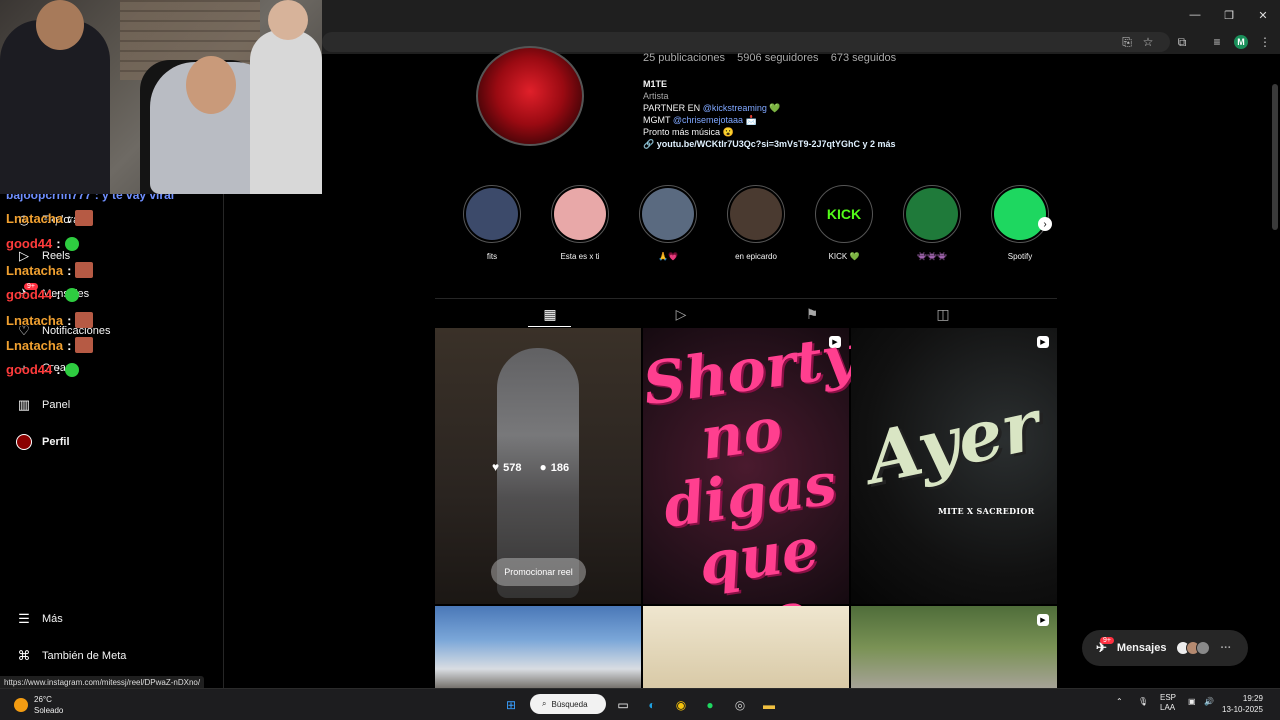 This screenshot has width=1280, height=720. Describe the element at coordinates (286, 112) in the screenshot. I see `webcam-person` at that location.